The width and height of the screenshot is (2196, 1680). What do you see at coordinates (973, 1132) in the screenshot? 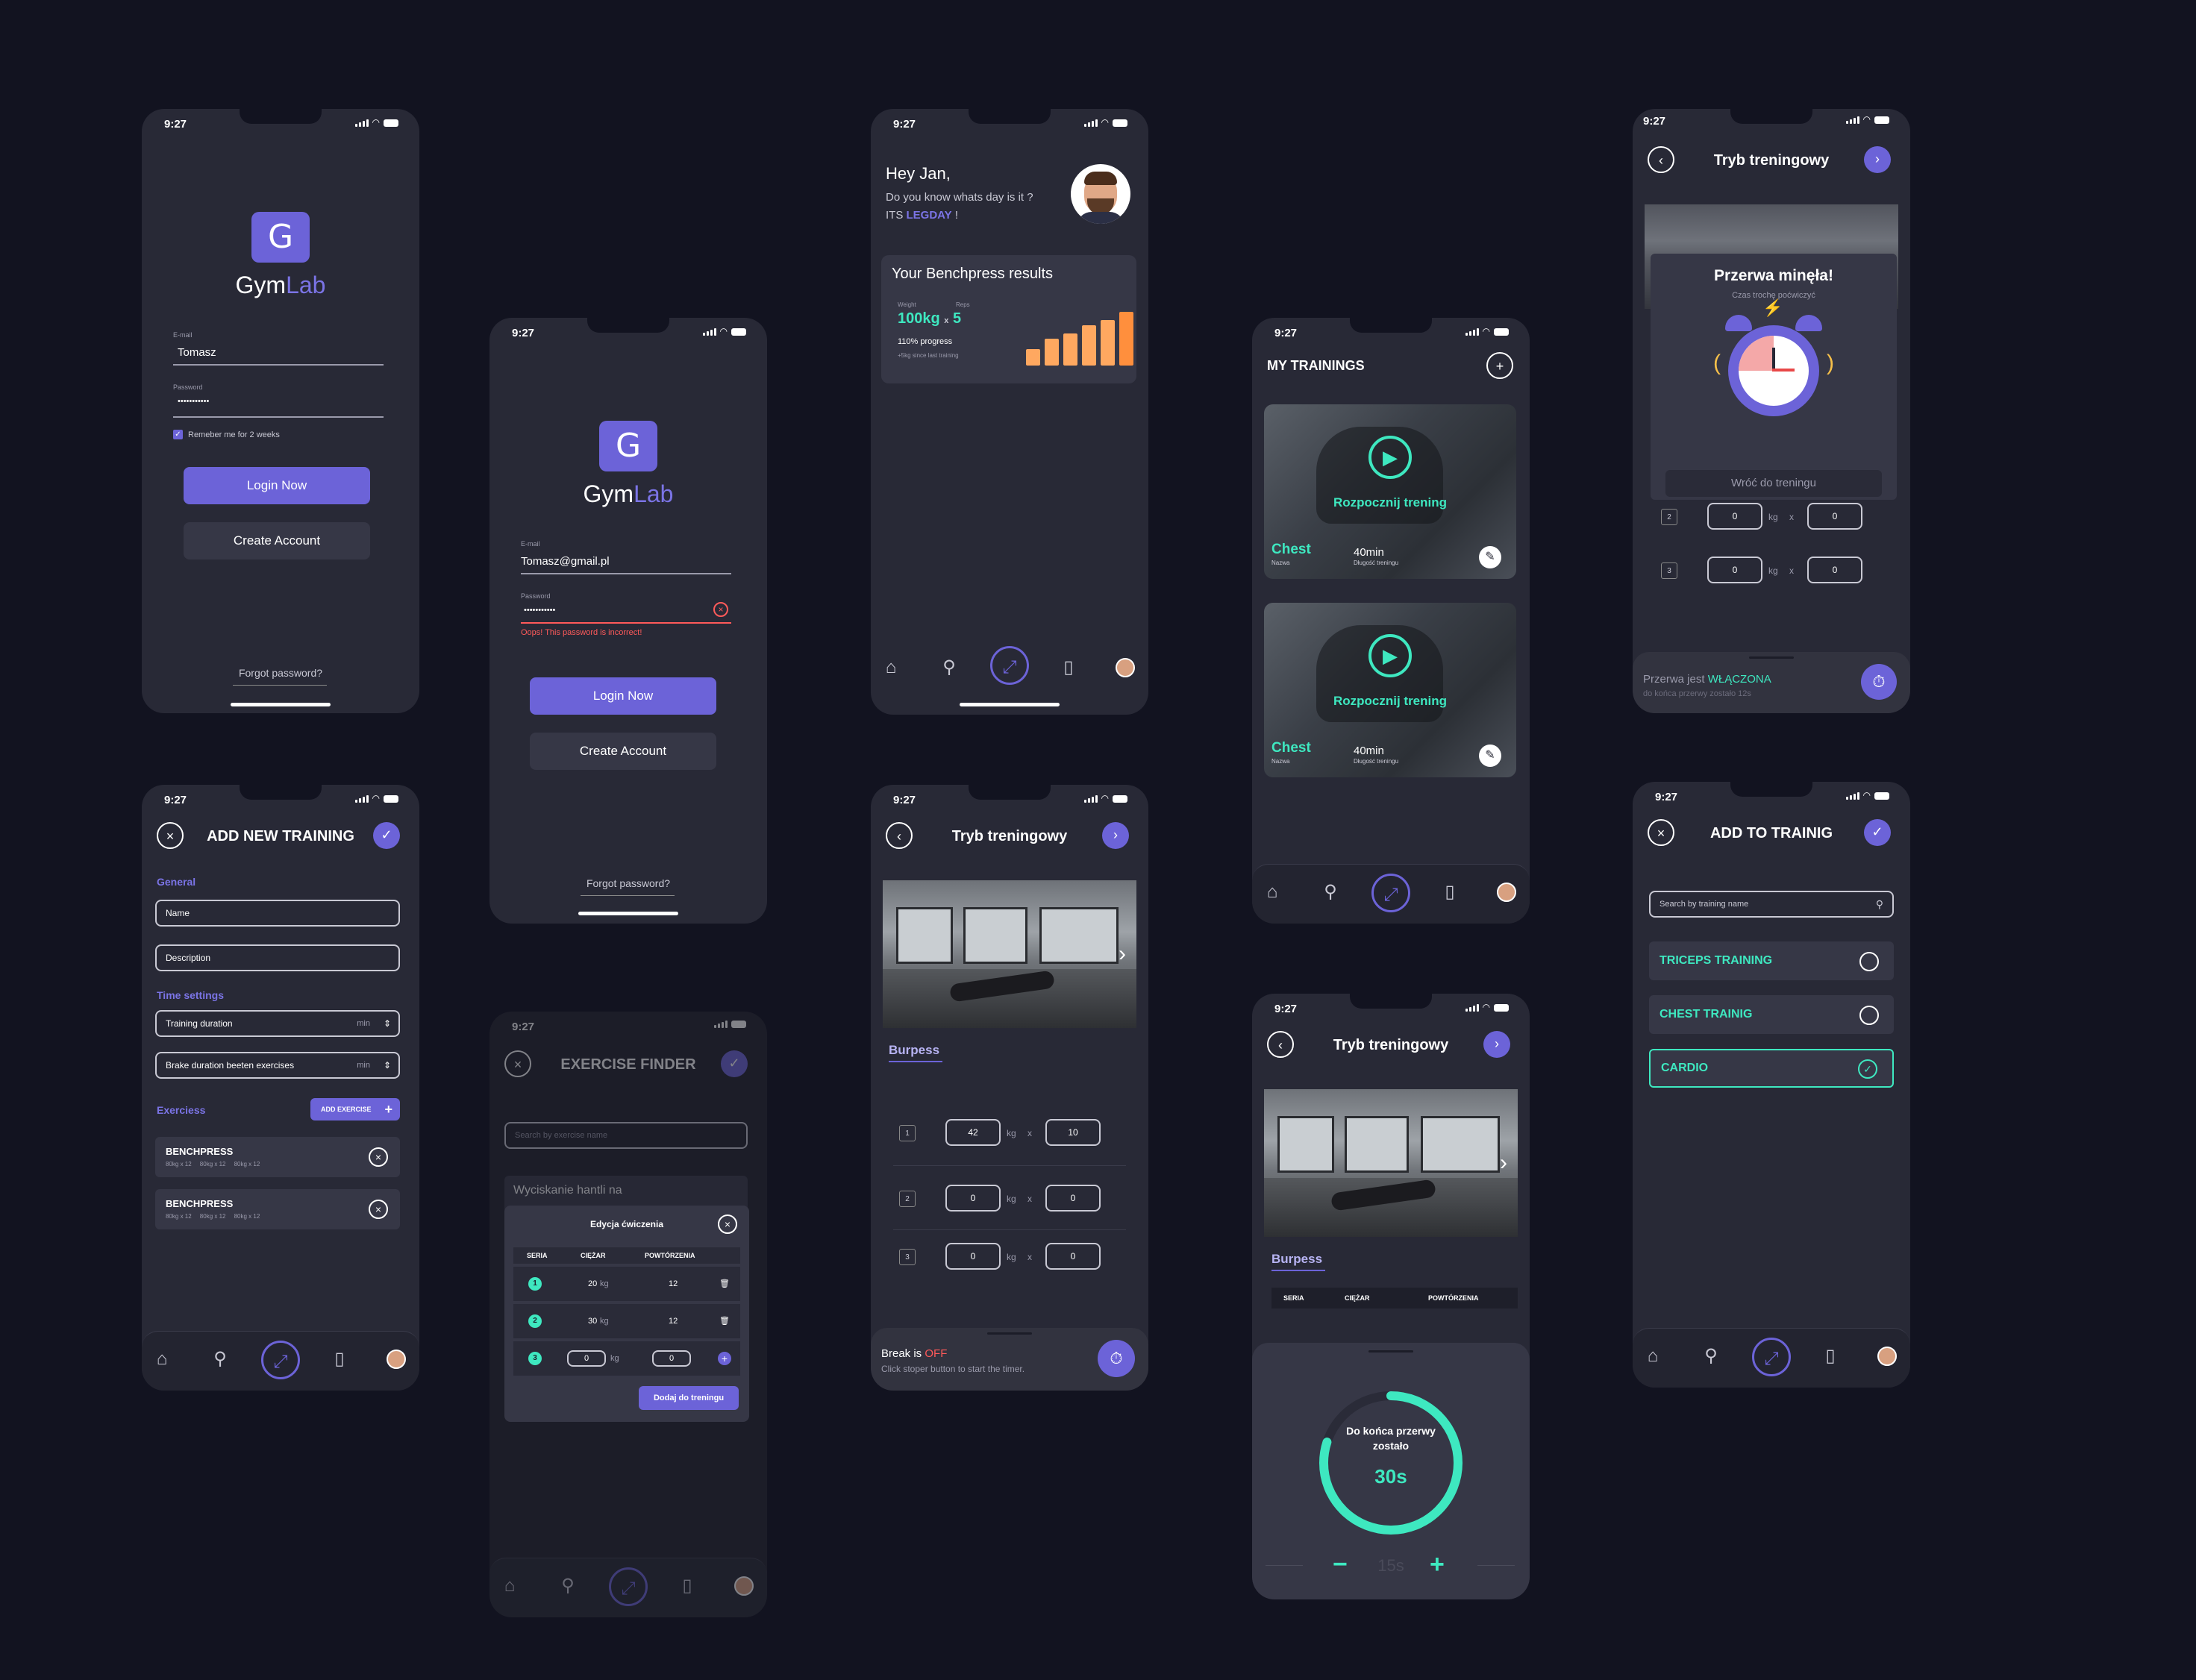
I see `weight-input: 42` at bounding box center [973, 1132].